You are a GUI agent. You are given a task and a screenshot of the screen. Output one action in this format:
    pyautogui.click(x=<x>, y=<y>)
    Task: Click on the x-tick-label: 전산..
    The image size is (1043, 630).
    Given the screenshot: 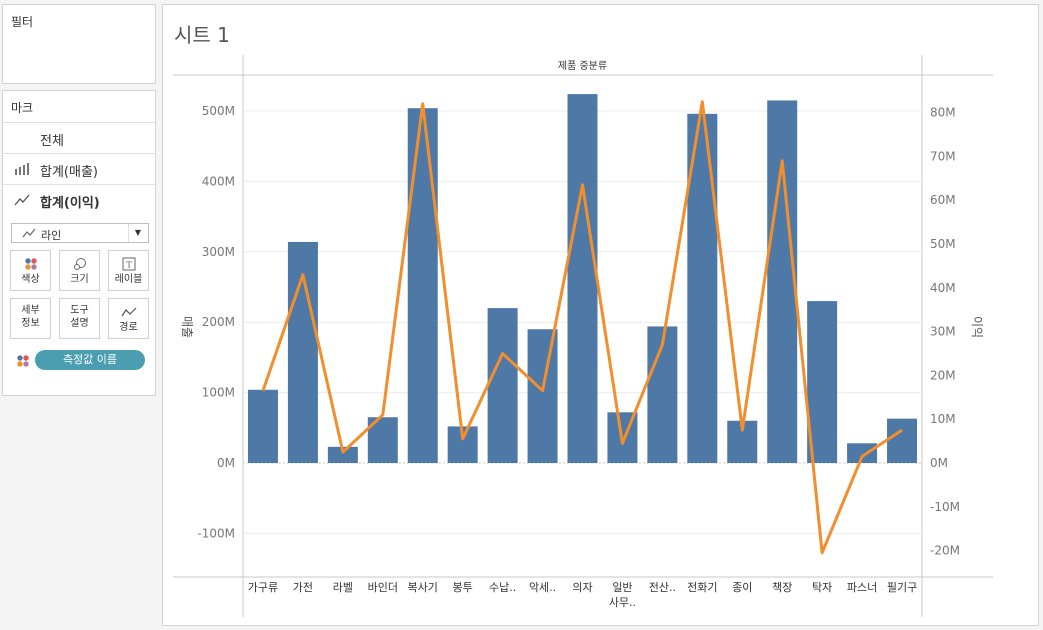 What is the action you would take?
    pyautogui.click(x=662, y=587)
    